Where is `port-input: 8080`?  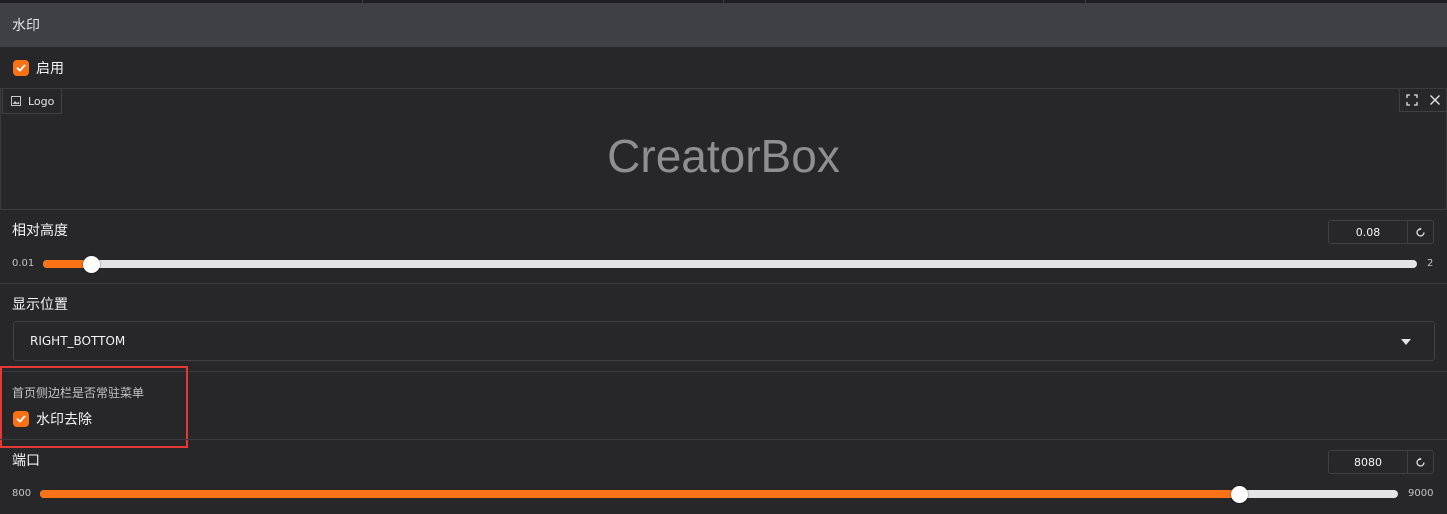
port-input: 8080 is located at coordinates (1368, 462).